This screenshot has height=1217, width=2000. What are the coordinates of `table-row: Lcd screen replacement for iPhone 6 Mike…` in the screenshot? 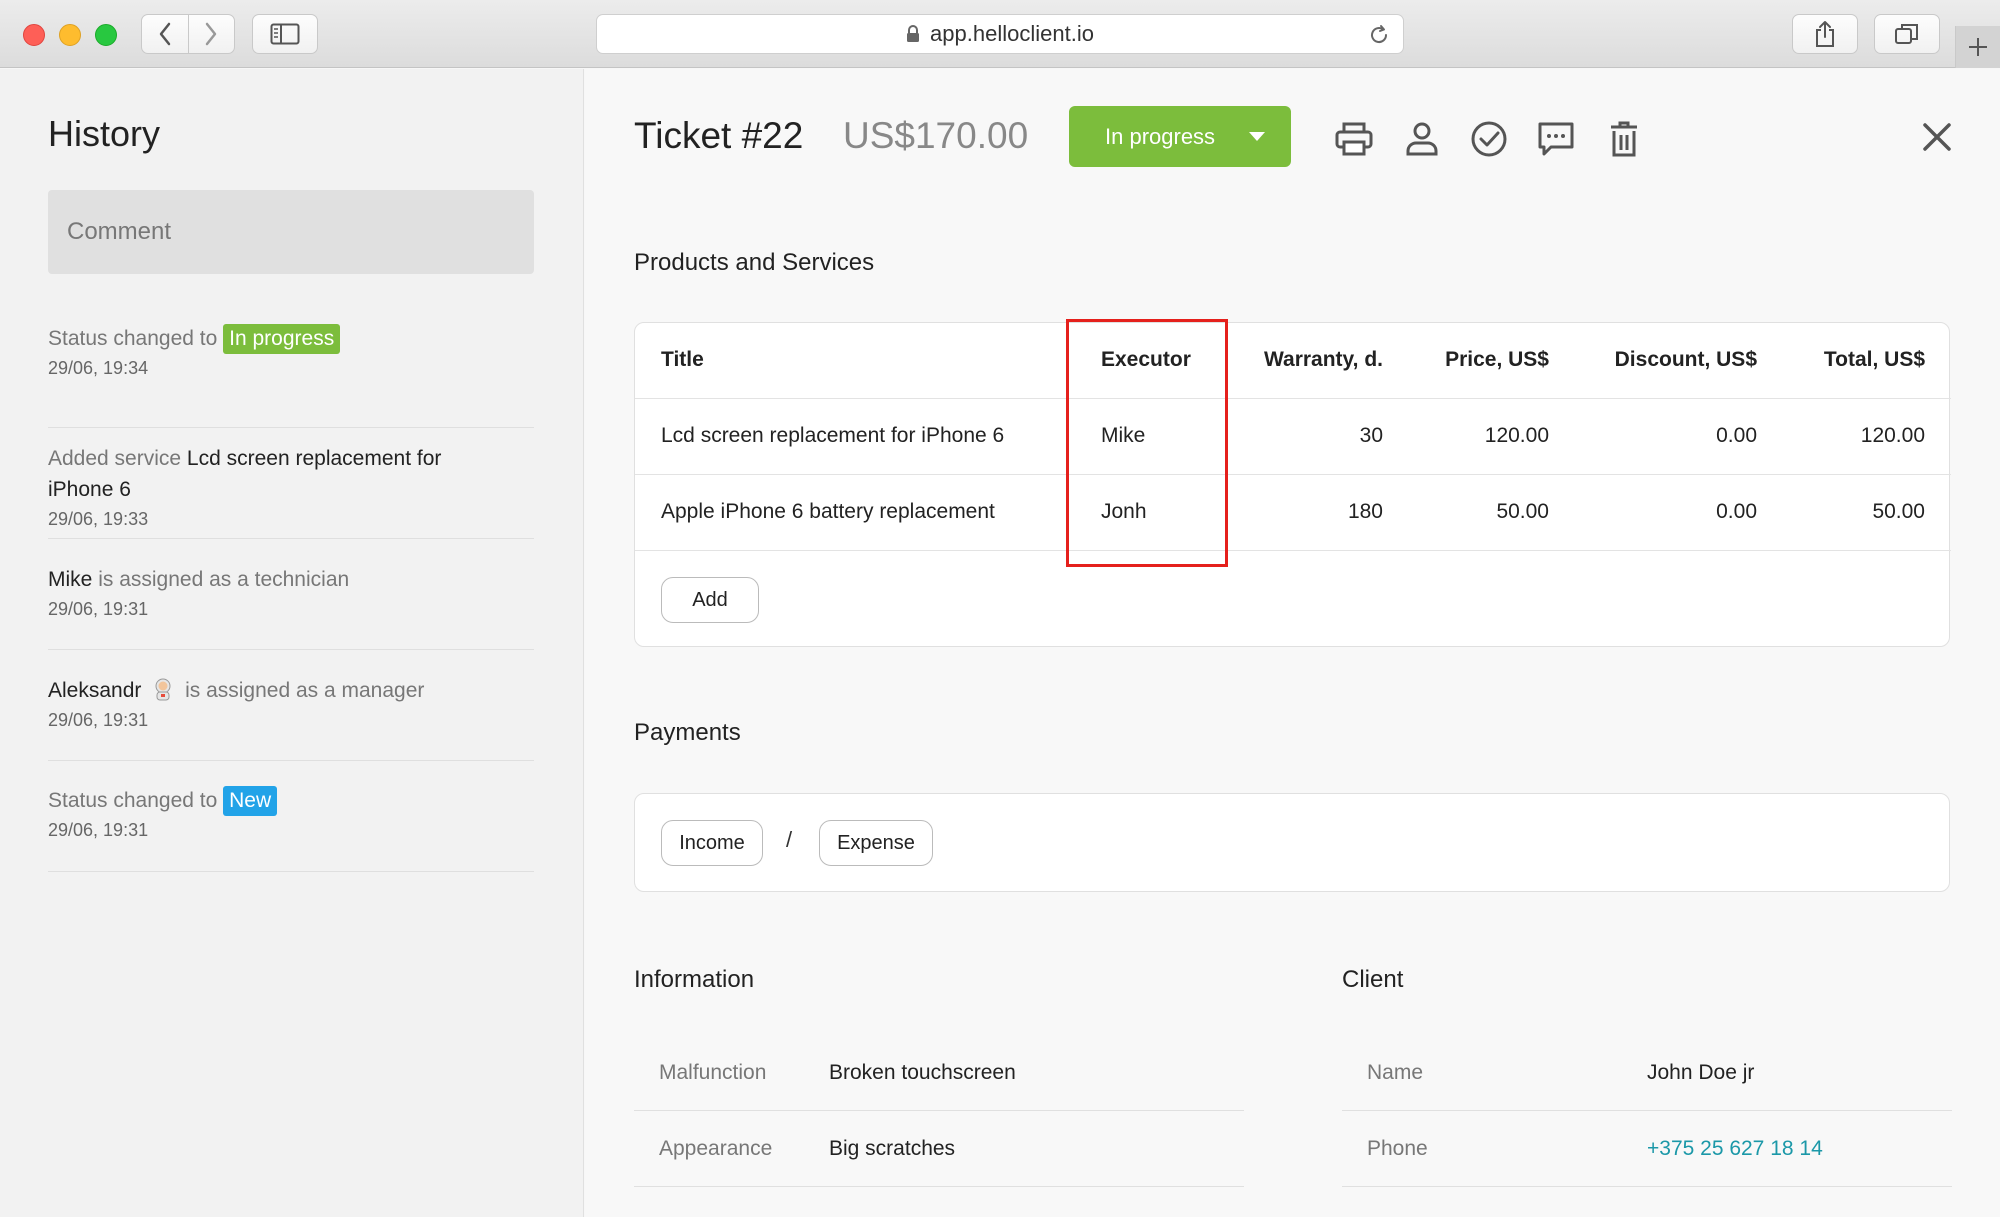 It's located at (1293, 436).